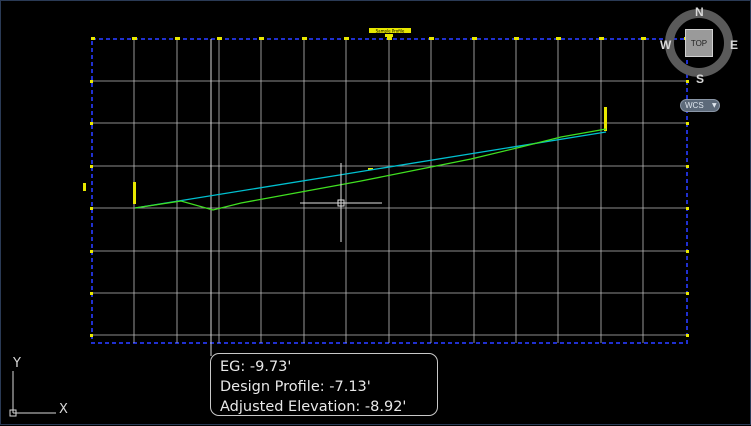 Image resolution: width=751 pixels, height=426 pixels. I want to click on compass-south: S, so click(700, 79).